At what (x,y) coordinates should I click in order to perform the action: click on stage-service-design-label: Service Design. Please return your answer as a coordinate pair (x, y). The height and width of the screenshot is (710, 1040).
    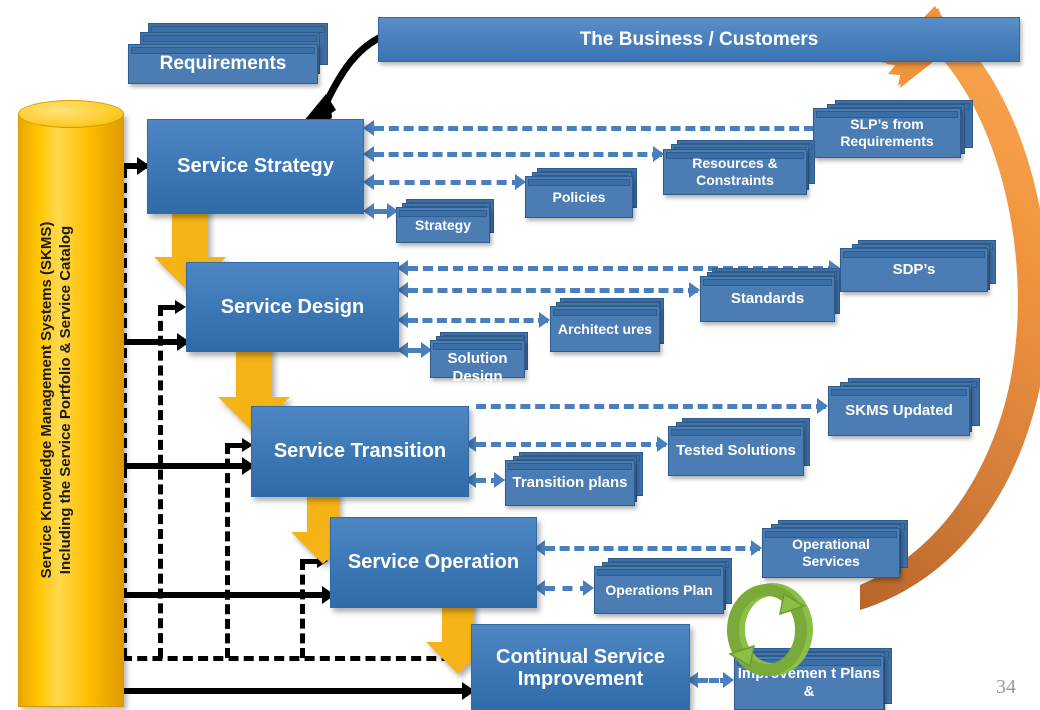
    Looking at the image, I should click on (292, 306).